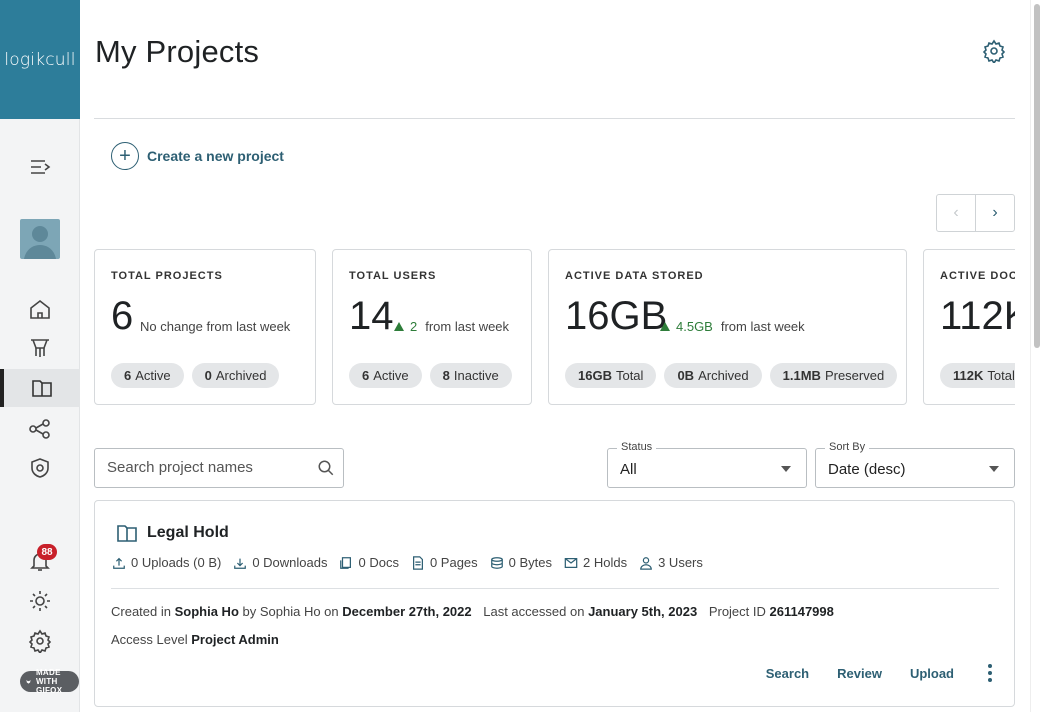 This screenshot has height=712, width=1042. I want to click on database-icon, so click(496, 562).